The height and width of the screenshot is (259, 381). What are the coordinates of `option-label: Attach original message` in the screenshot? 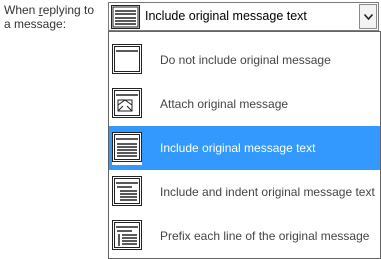 It's located at (224, 104).